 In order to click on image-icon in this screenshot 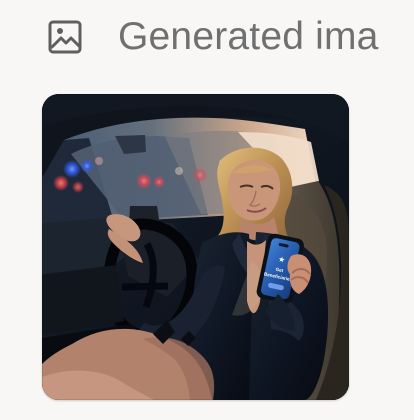, I will do `click(65, 37)`.